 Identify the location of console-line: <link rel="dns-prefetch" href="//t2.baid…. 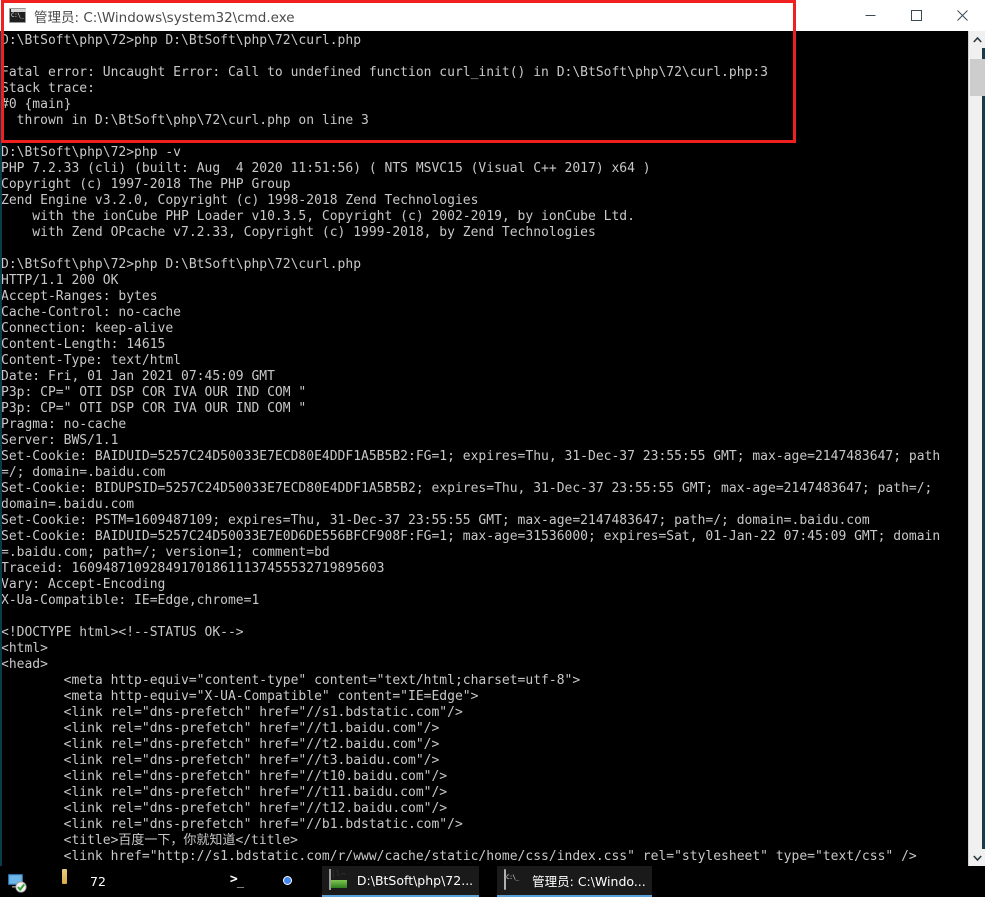
(220, 744).